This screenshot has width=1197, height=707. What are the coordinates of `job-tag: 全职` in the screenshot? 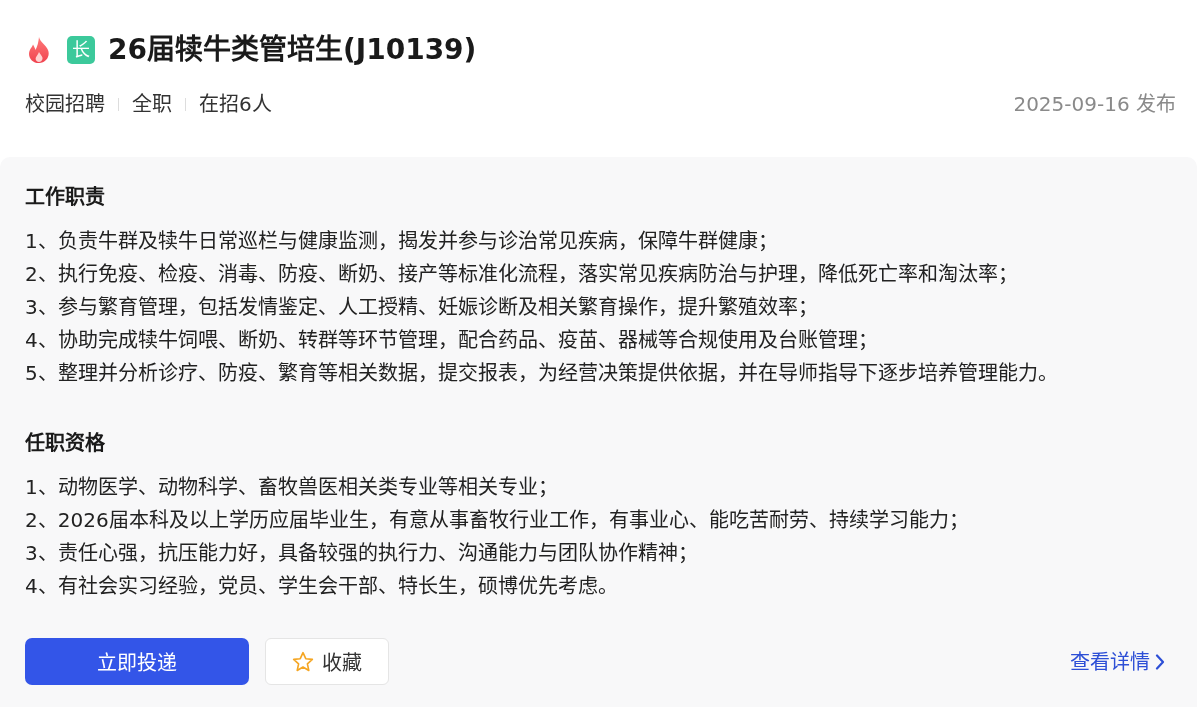 It's located at (152, 104).